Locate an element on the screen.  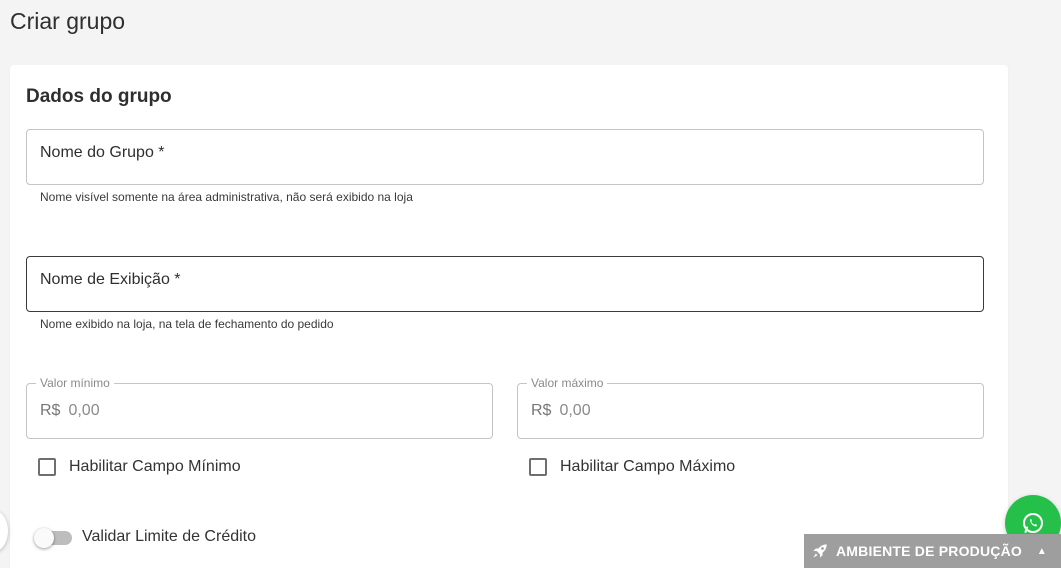
min-value-label: Valor mínimo is located at coordinates (75, 383).